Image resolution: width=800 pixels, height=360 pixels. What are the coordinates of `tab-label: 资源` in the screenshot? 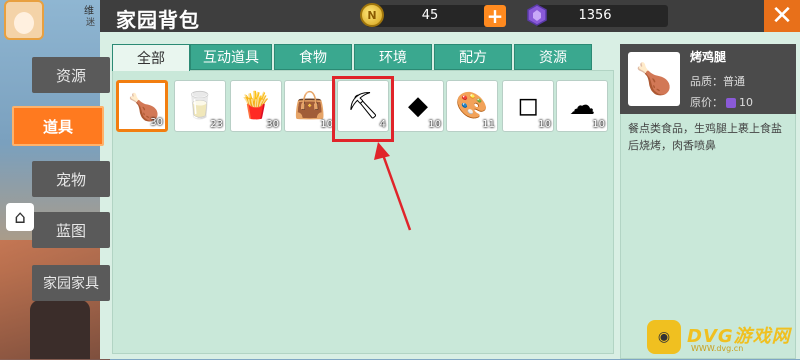 It's located at (553, 58).